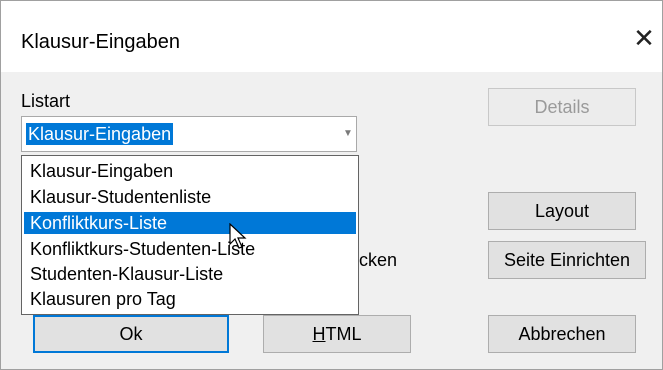 Image resolution: width=663 pixels, height=370 pixels. I want to click on dropdown-option: Klausur-Studentenliste, so click(190, 197).